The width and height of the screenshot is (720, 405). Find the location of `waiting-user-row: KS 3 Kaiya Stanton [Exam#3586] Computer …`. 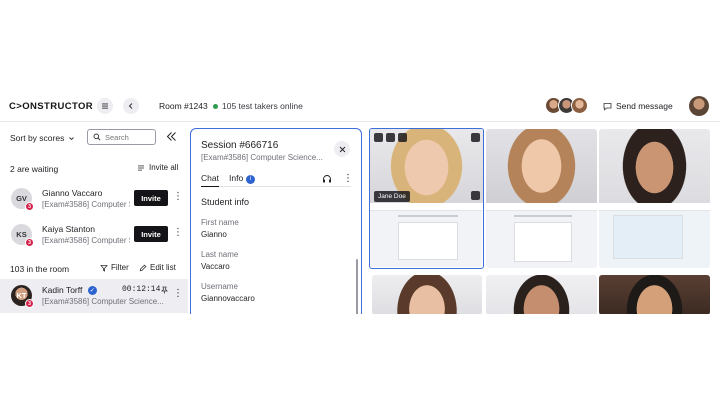

waiting-user-row: KS 3 Kaiya Stanton [Exam#3586] Computer … is located at coordinates (94, 235).